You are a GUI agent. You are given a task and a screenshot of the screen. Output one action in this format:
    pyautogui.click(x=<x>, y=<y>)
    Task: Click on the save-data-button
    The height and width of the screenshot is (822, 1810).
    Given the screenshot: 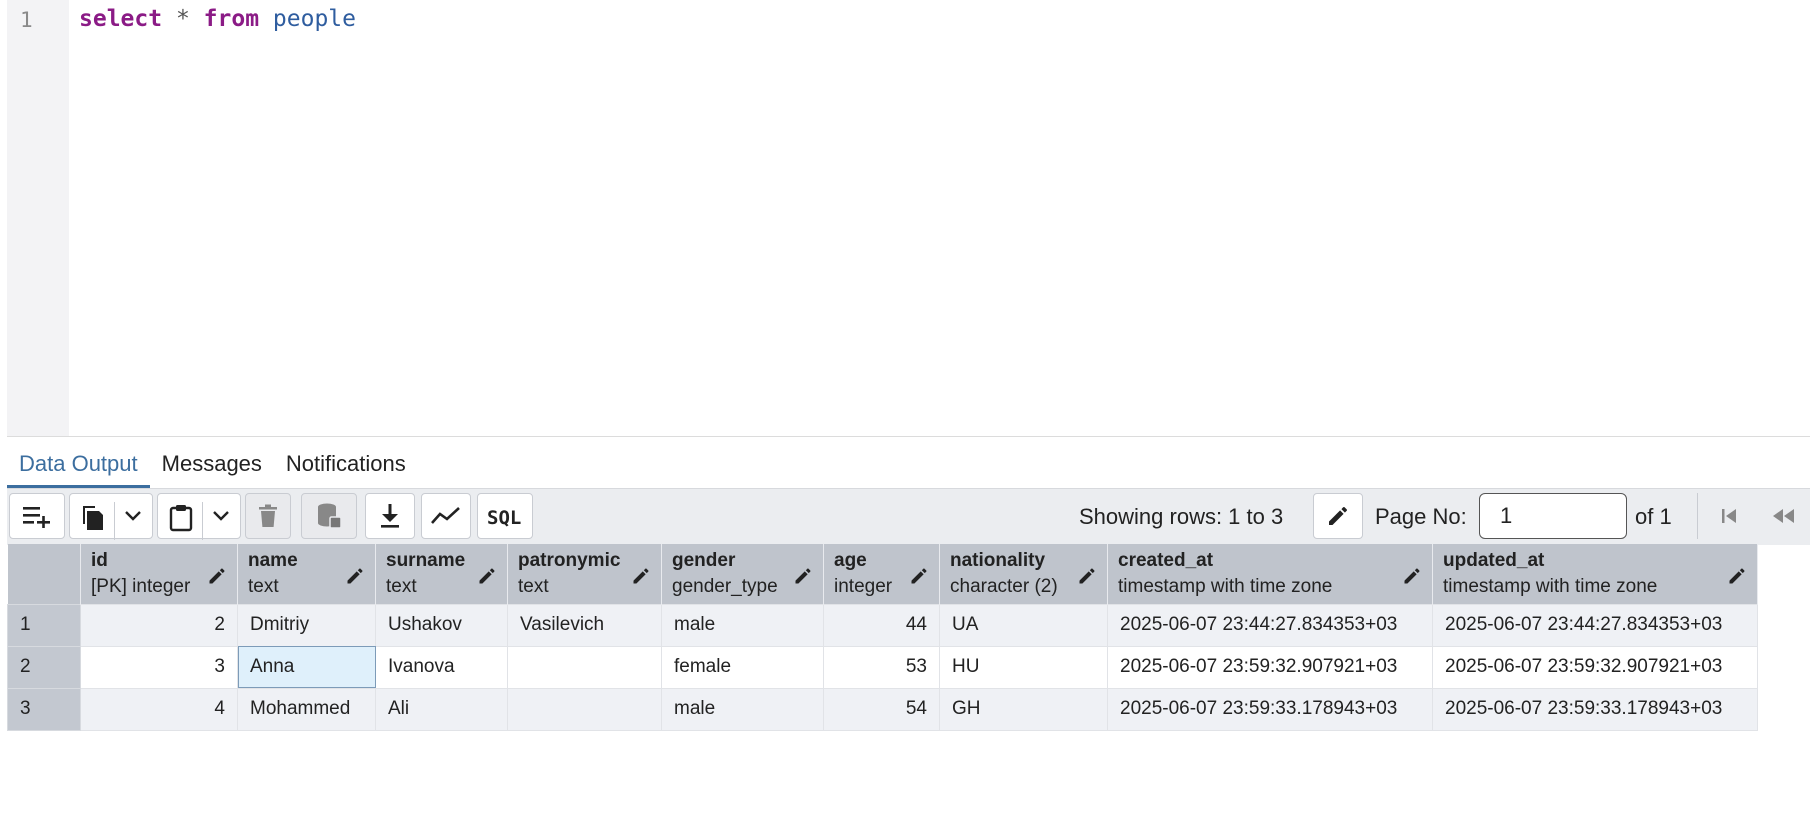 What is the action you would take?
    pyautogui.click(x=329, y=516)
    